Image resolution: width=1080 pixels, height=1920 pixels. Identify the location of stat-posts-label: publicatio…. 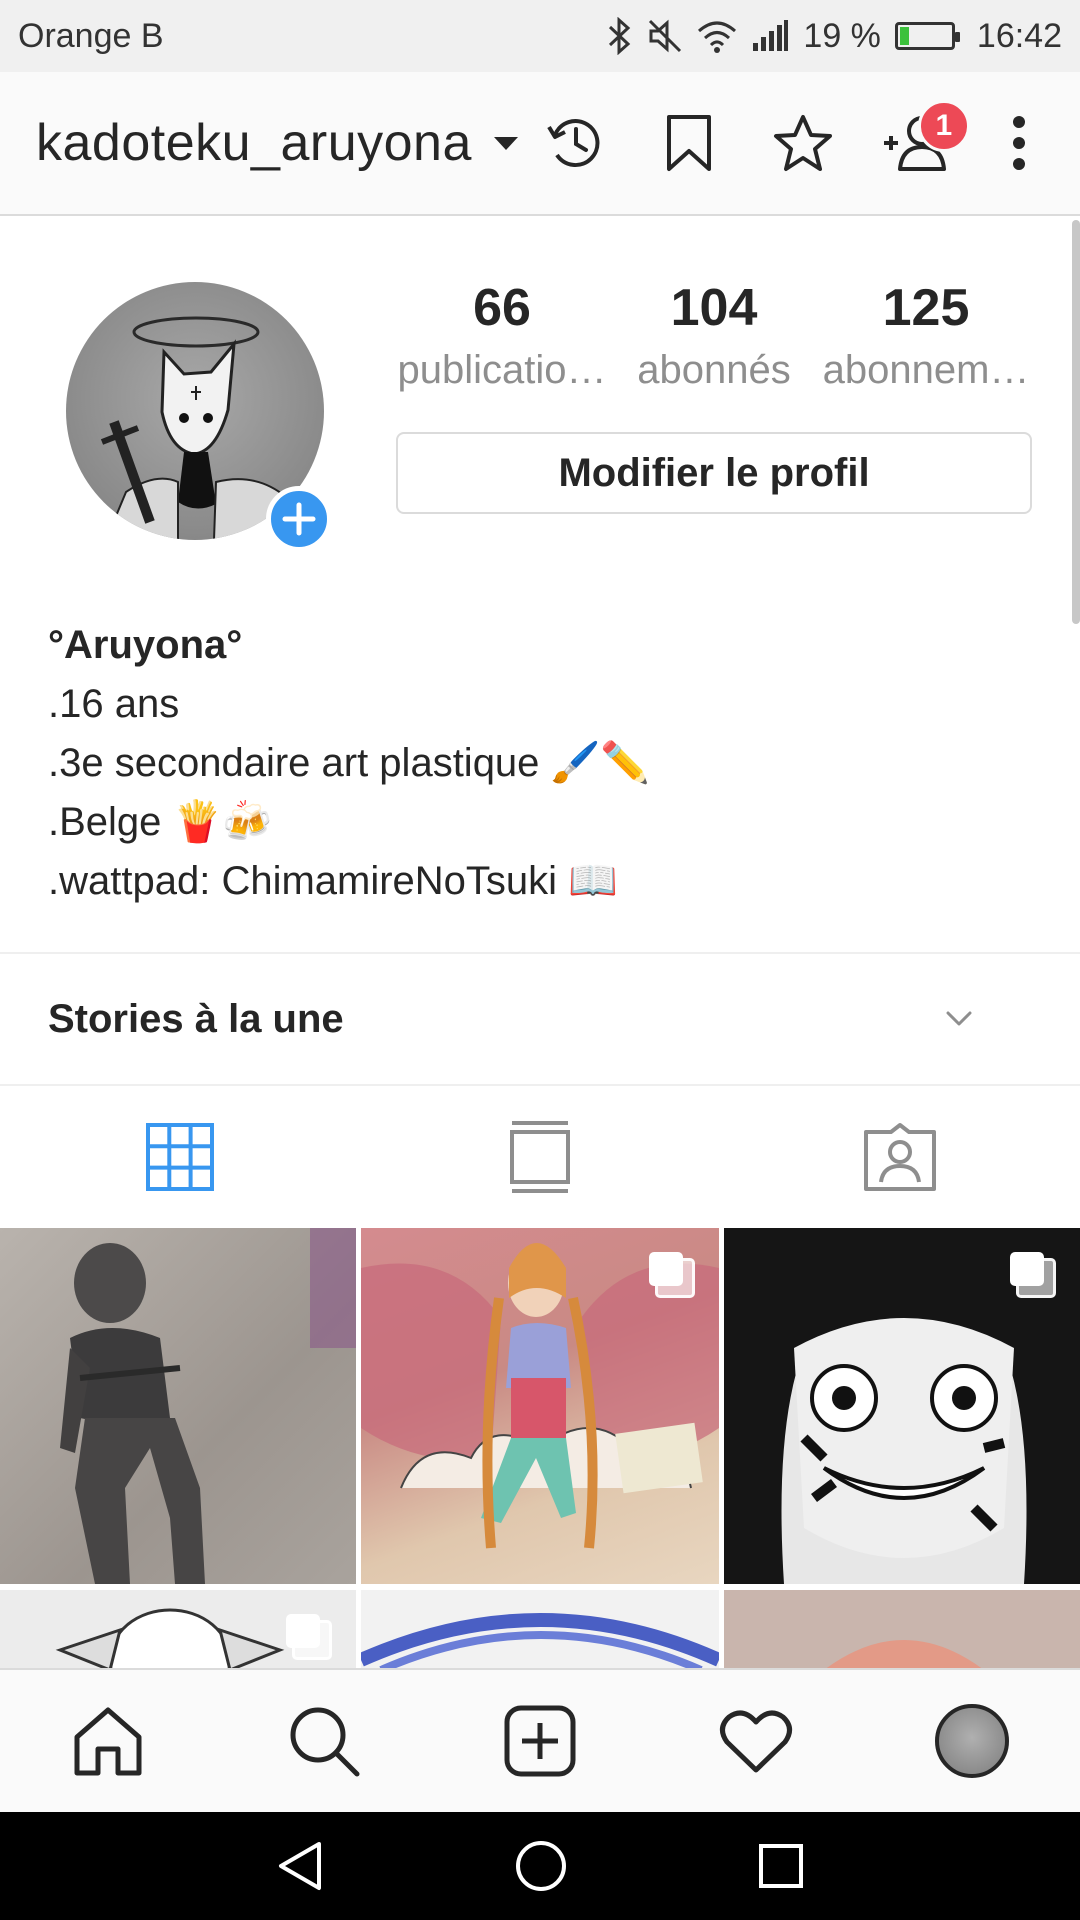
(502, 370).